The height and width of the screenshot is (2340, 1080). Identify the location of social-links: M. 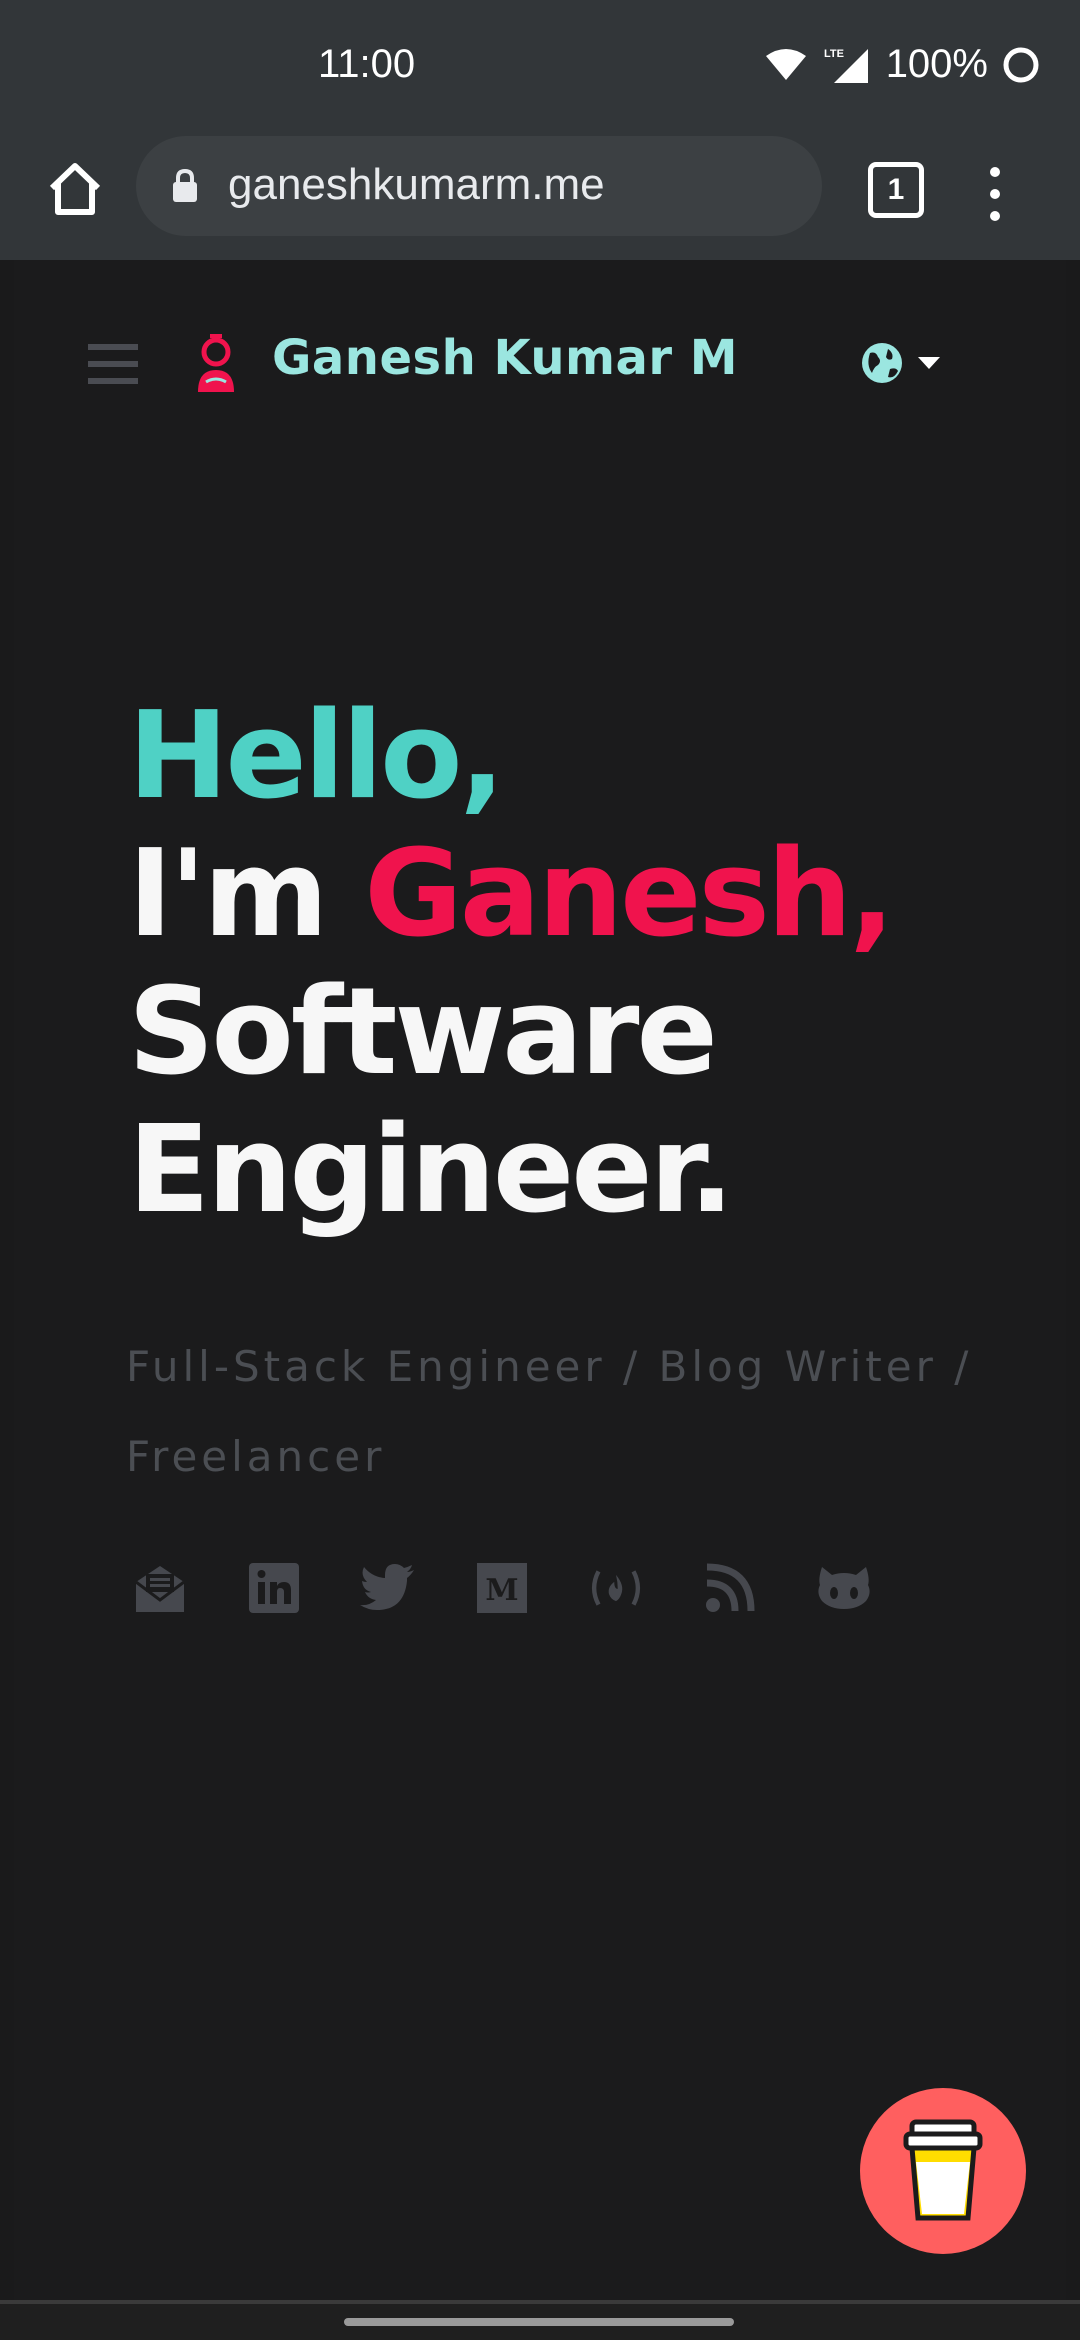
(502, 1588).